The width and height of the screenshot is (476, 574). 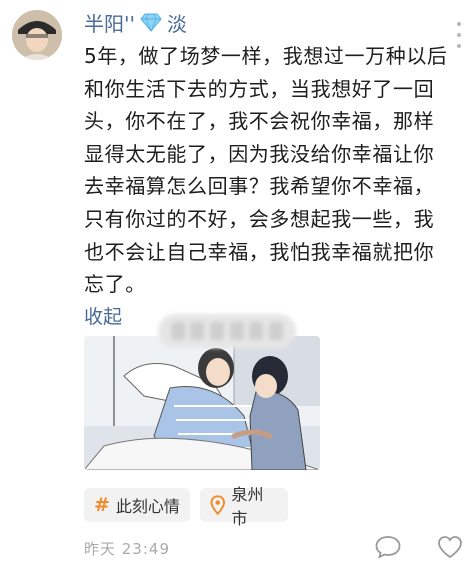 I want to click on heart-icon, so click(x=450, y=547).